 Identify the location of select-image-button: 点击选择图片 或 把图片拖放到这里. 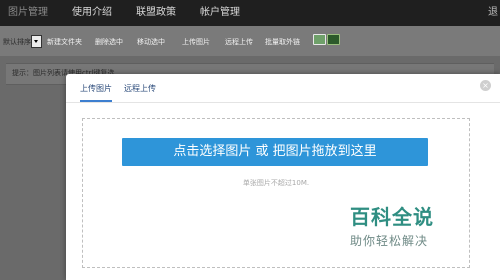
(275, 152).